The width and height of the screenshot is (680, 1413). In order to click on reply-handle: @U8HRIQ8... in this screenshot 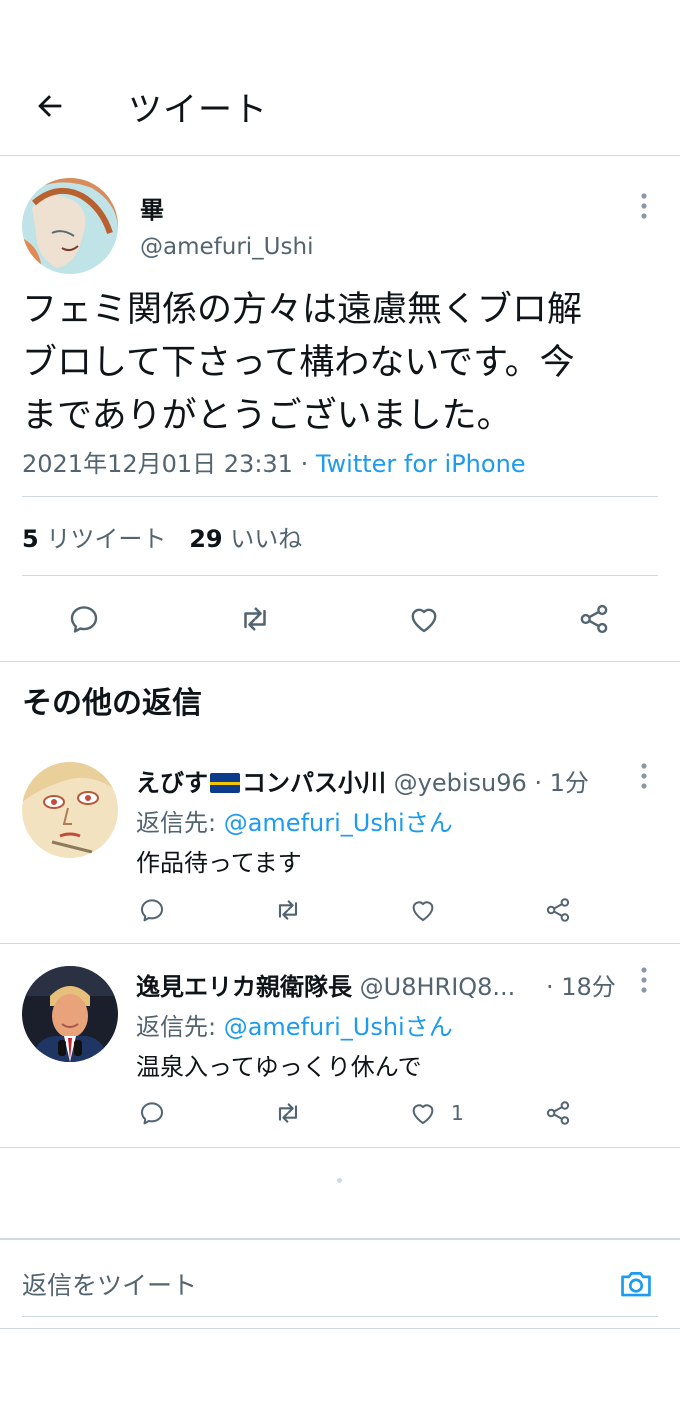, I will do `click(434, 987)`.